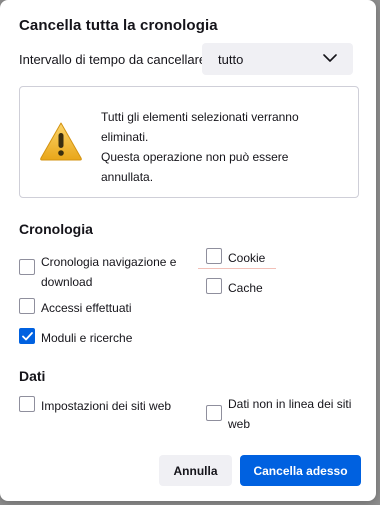  I want to click on checkmark-icon, so click(27, 336).